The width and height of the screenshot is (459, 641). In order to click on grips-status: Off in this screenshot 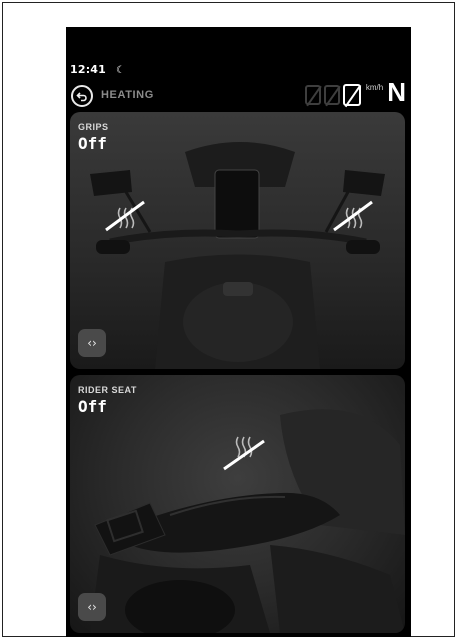, I will do `click(92, 143)`.